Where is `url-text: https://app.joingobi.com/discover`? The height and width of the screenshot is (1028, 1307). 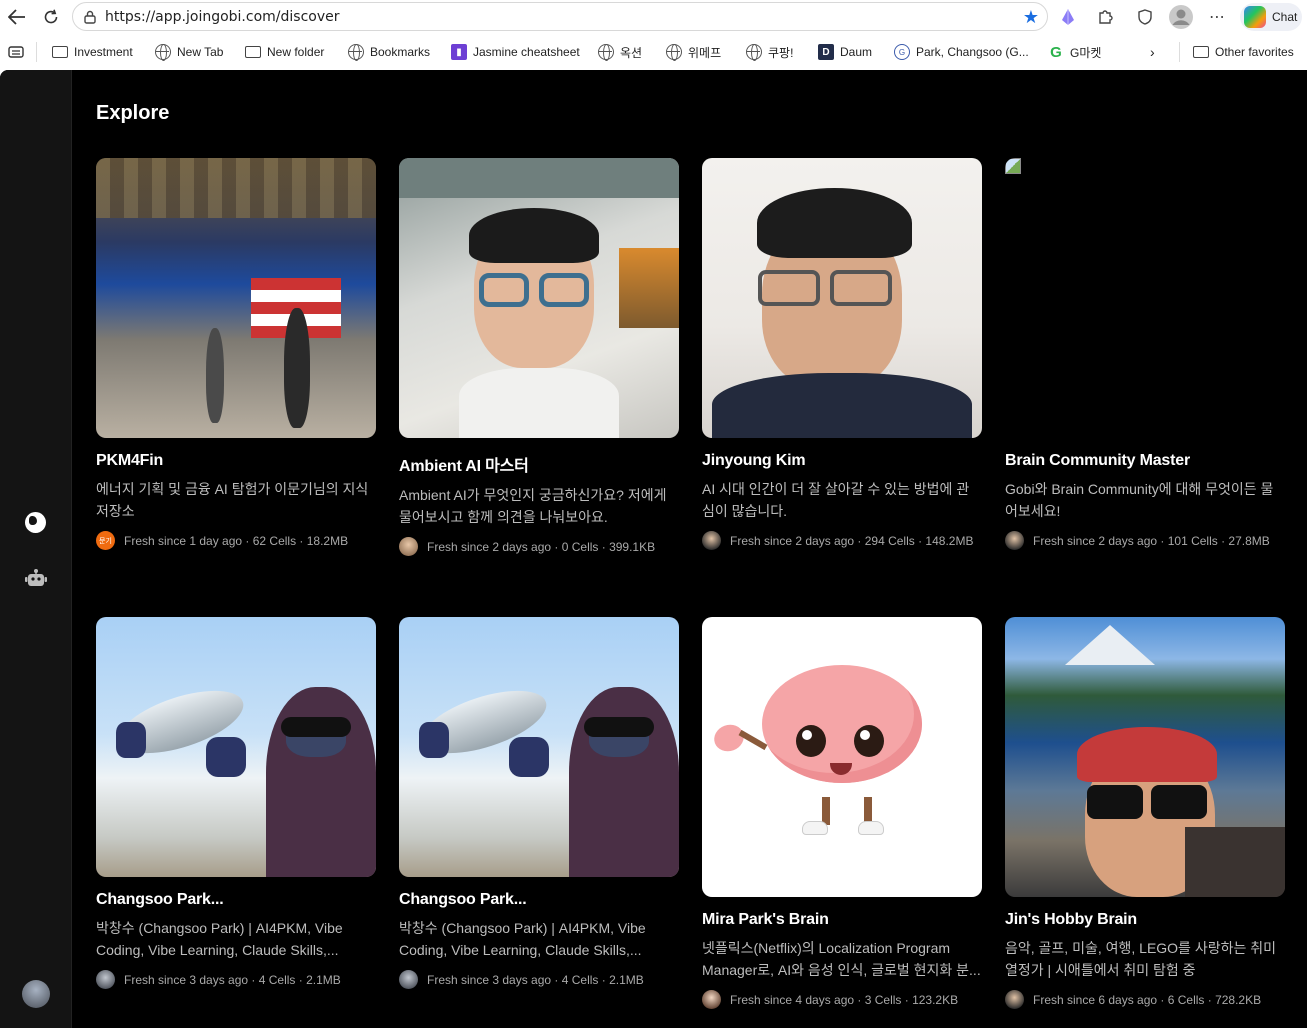 url-text: https://app.joingobi.com/discover is located at coordinates (222, 17).